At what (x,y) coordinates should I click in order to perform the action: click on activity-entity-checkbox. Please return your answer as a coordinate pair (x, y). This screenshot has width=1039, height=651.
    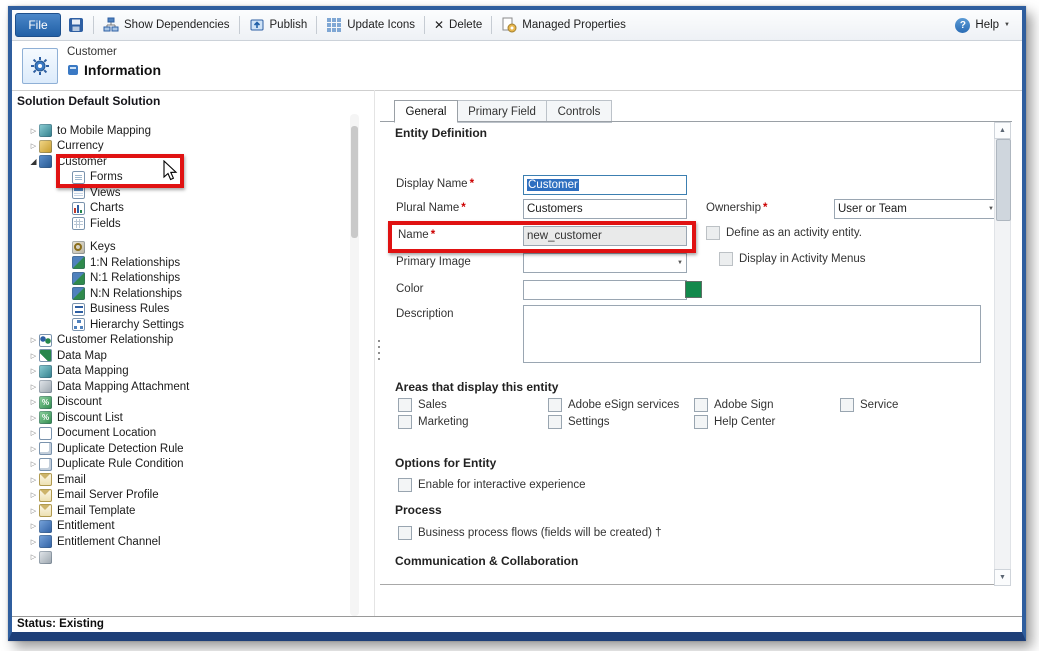
    Looking at the image, I should click on (713, 233).